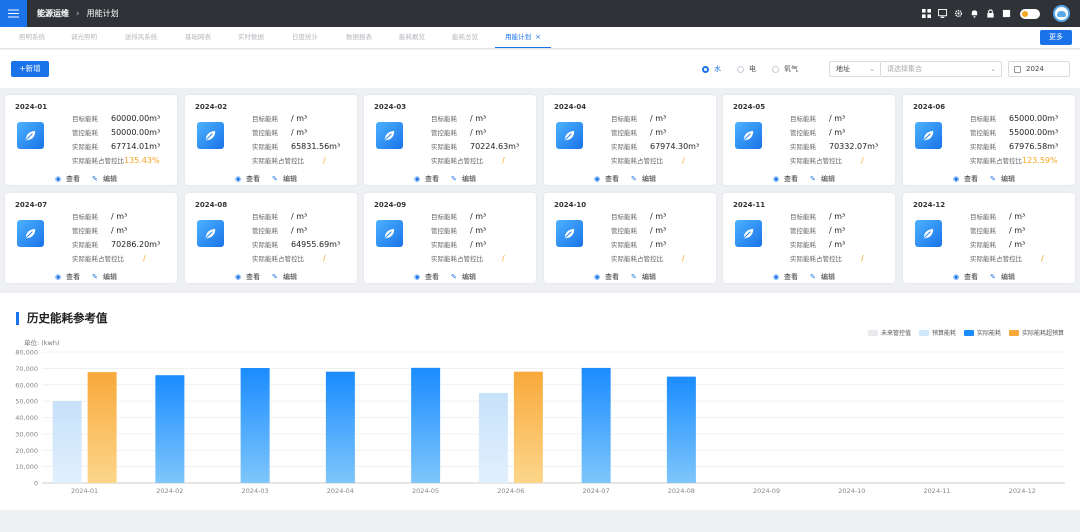 This screenshot has width=1080, height=532. What do you see at coordinates (1030, 13) in the screenshot?
I see `theme-toggle` at bounding box center [1030, 13].